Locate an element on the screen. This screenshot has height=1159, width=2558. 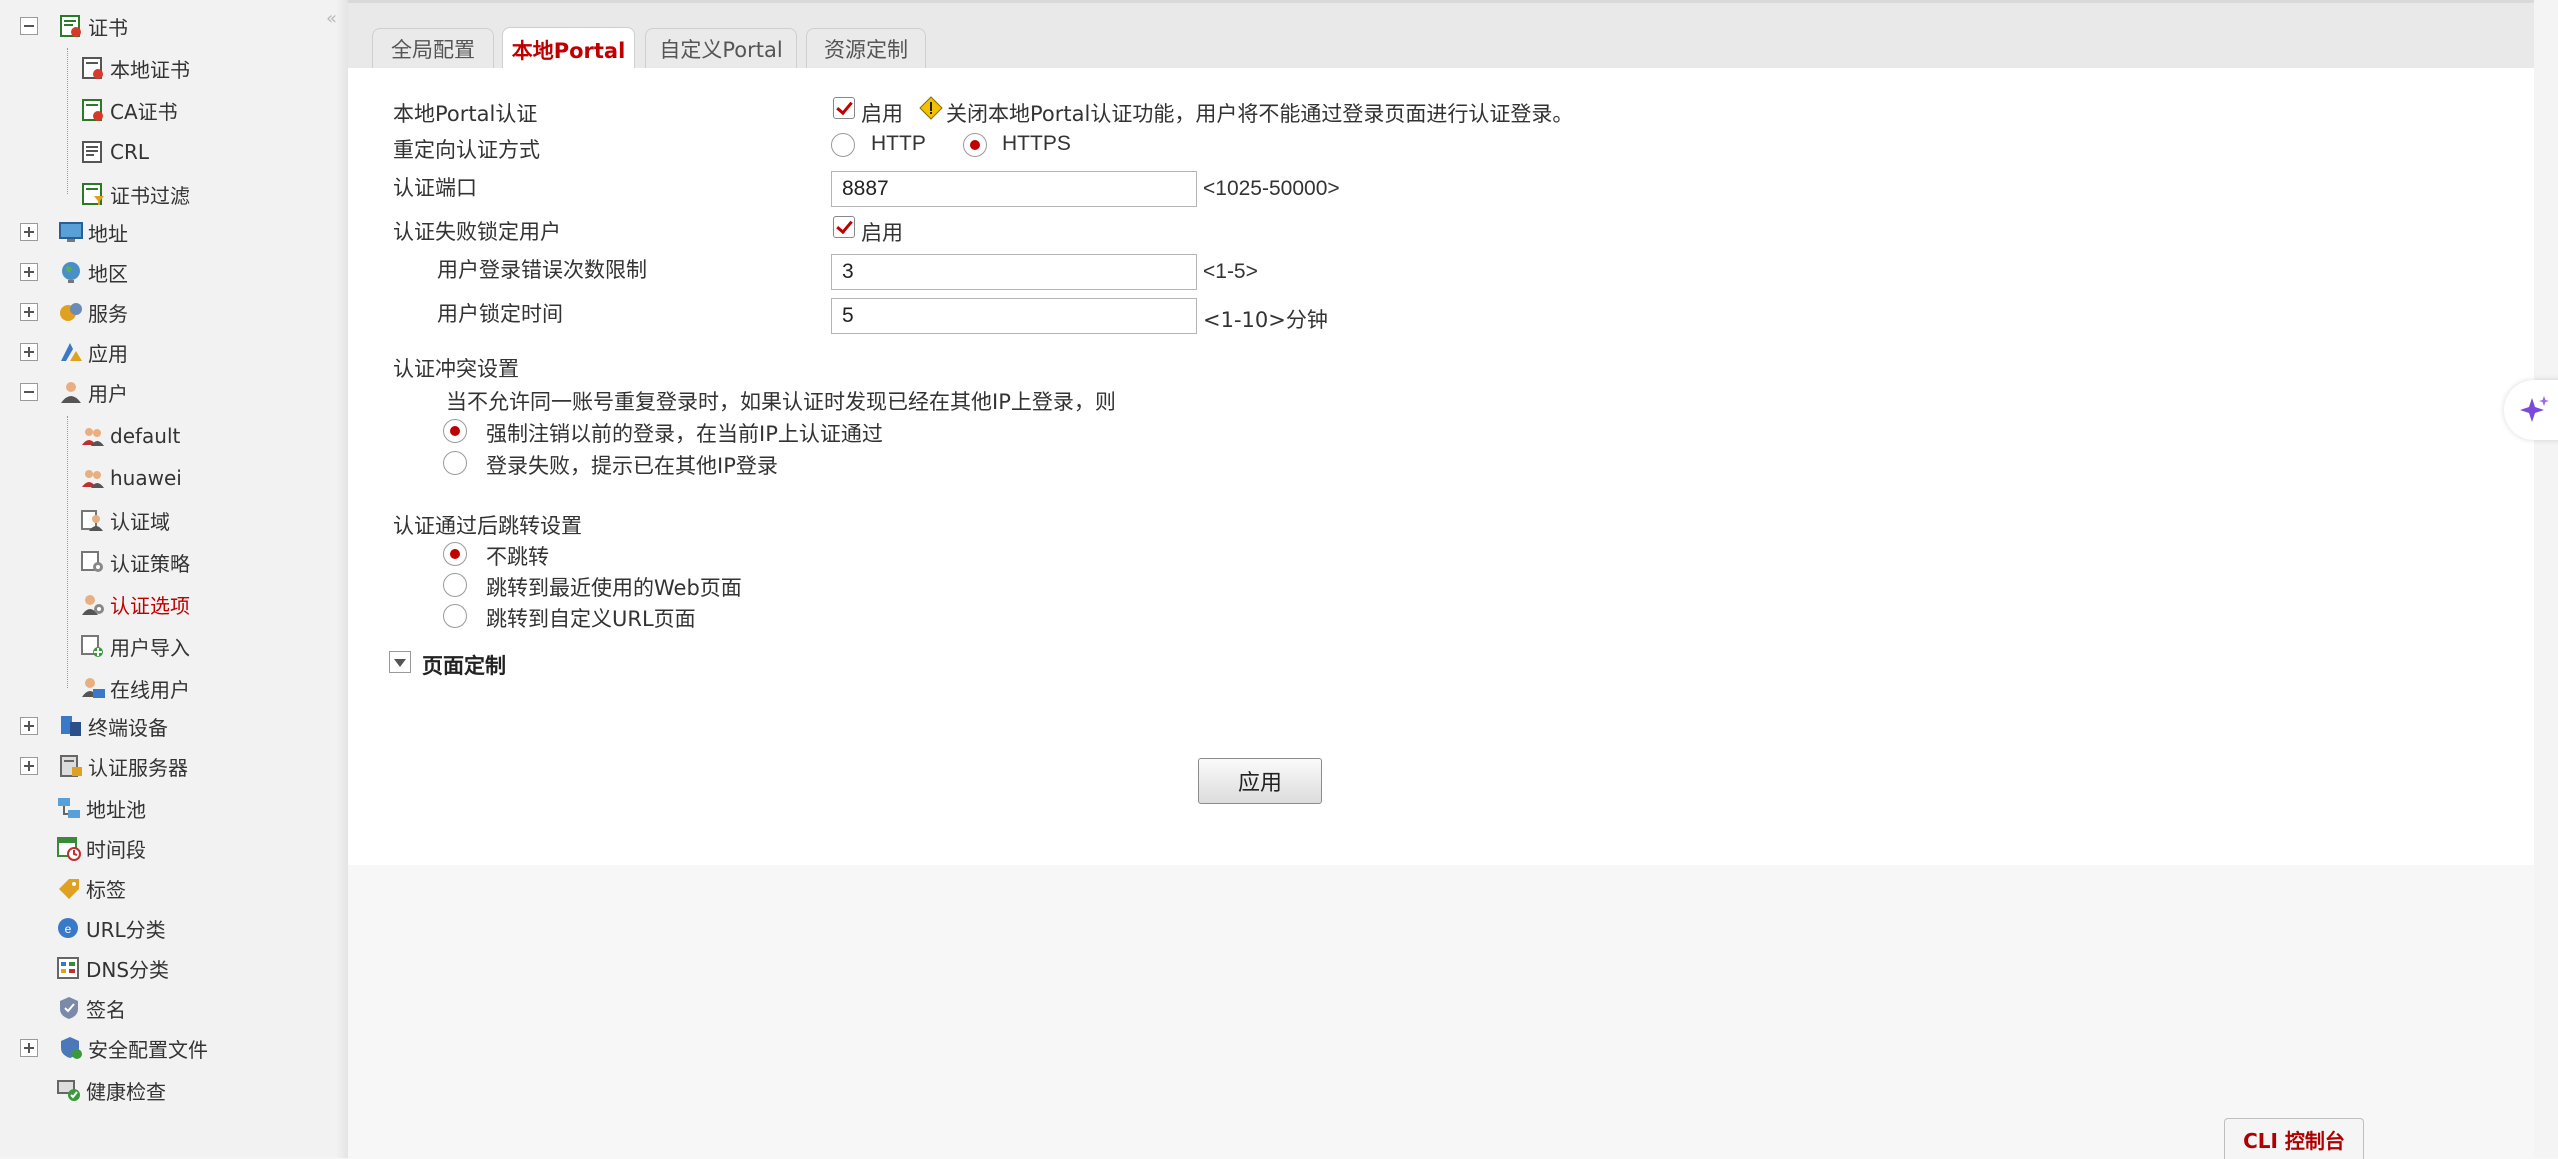
sidebar-item-security-profile: 安全配置文件 is located at coordinates (114, 1048).